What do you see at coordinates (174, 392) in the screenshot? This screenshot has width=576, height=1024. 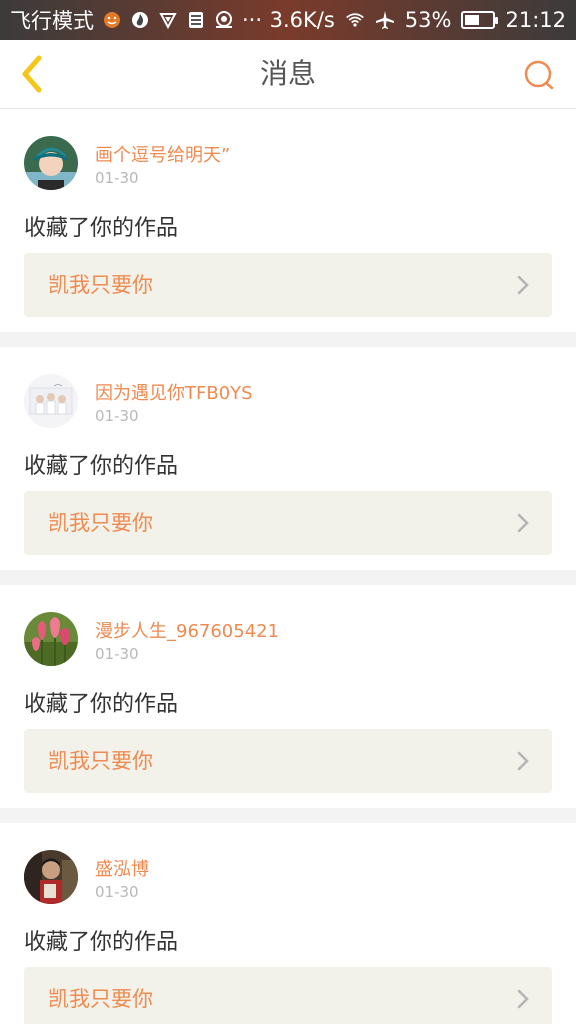 I see `username: 因为遇见你TFB0YS` at bounding box center [174, 392].